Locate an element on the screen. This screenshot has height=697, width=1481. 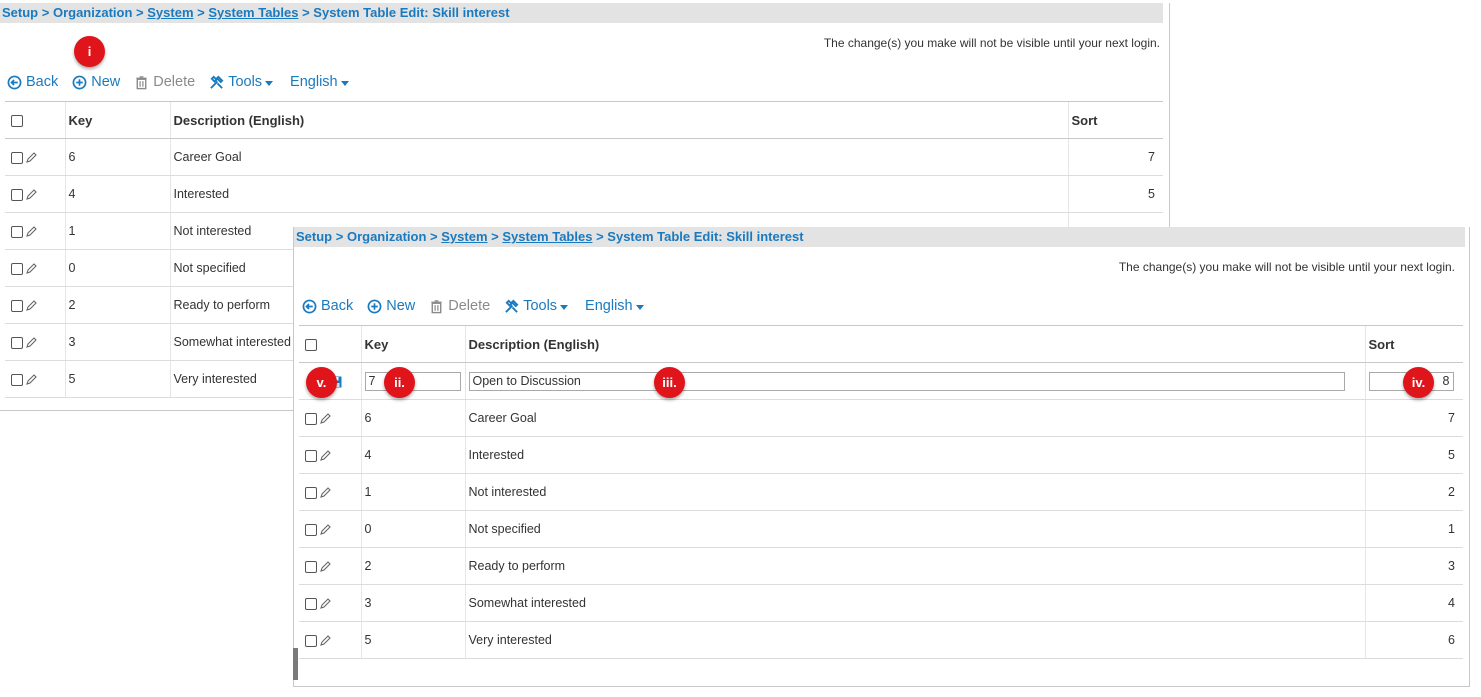
chevron-down-icon is located at coordinates (269, 83).